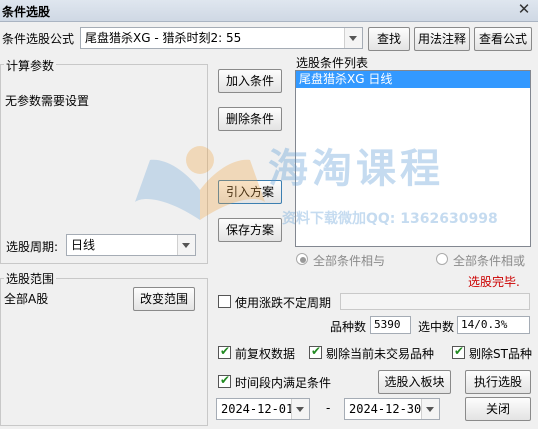  I want to click on params-group-label: 计算参数, so click(30, 65).